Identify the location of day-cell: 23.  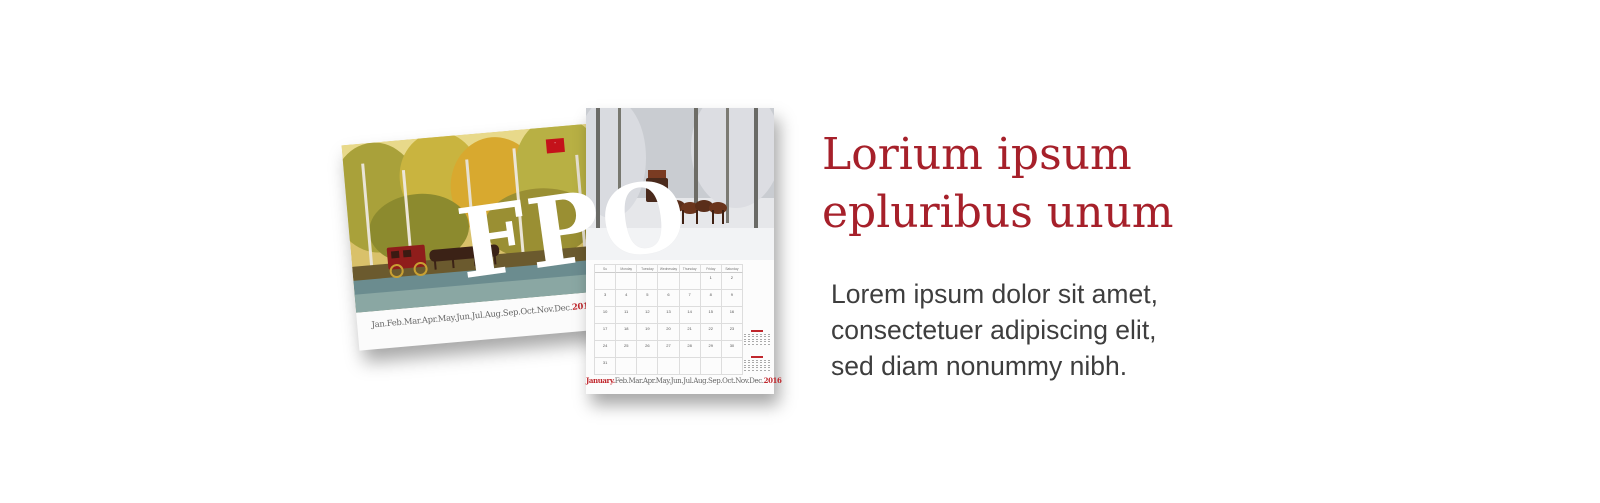
(732, 332).